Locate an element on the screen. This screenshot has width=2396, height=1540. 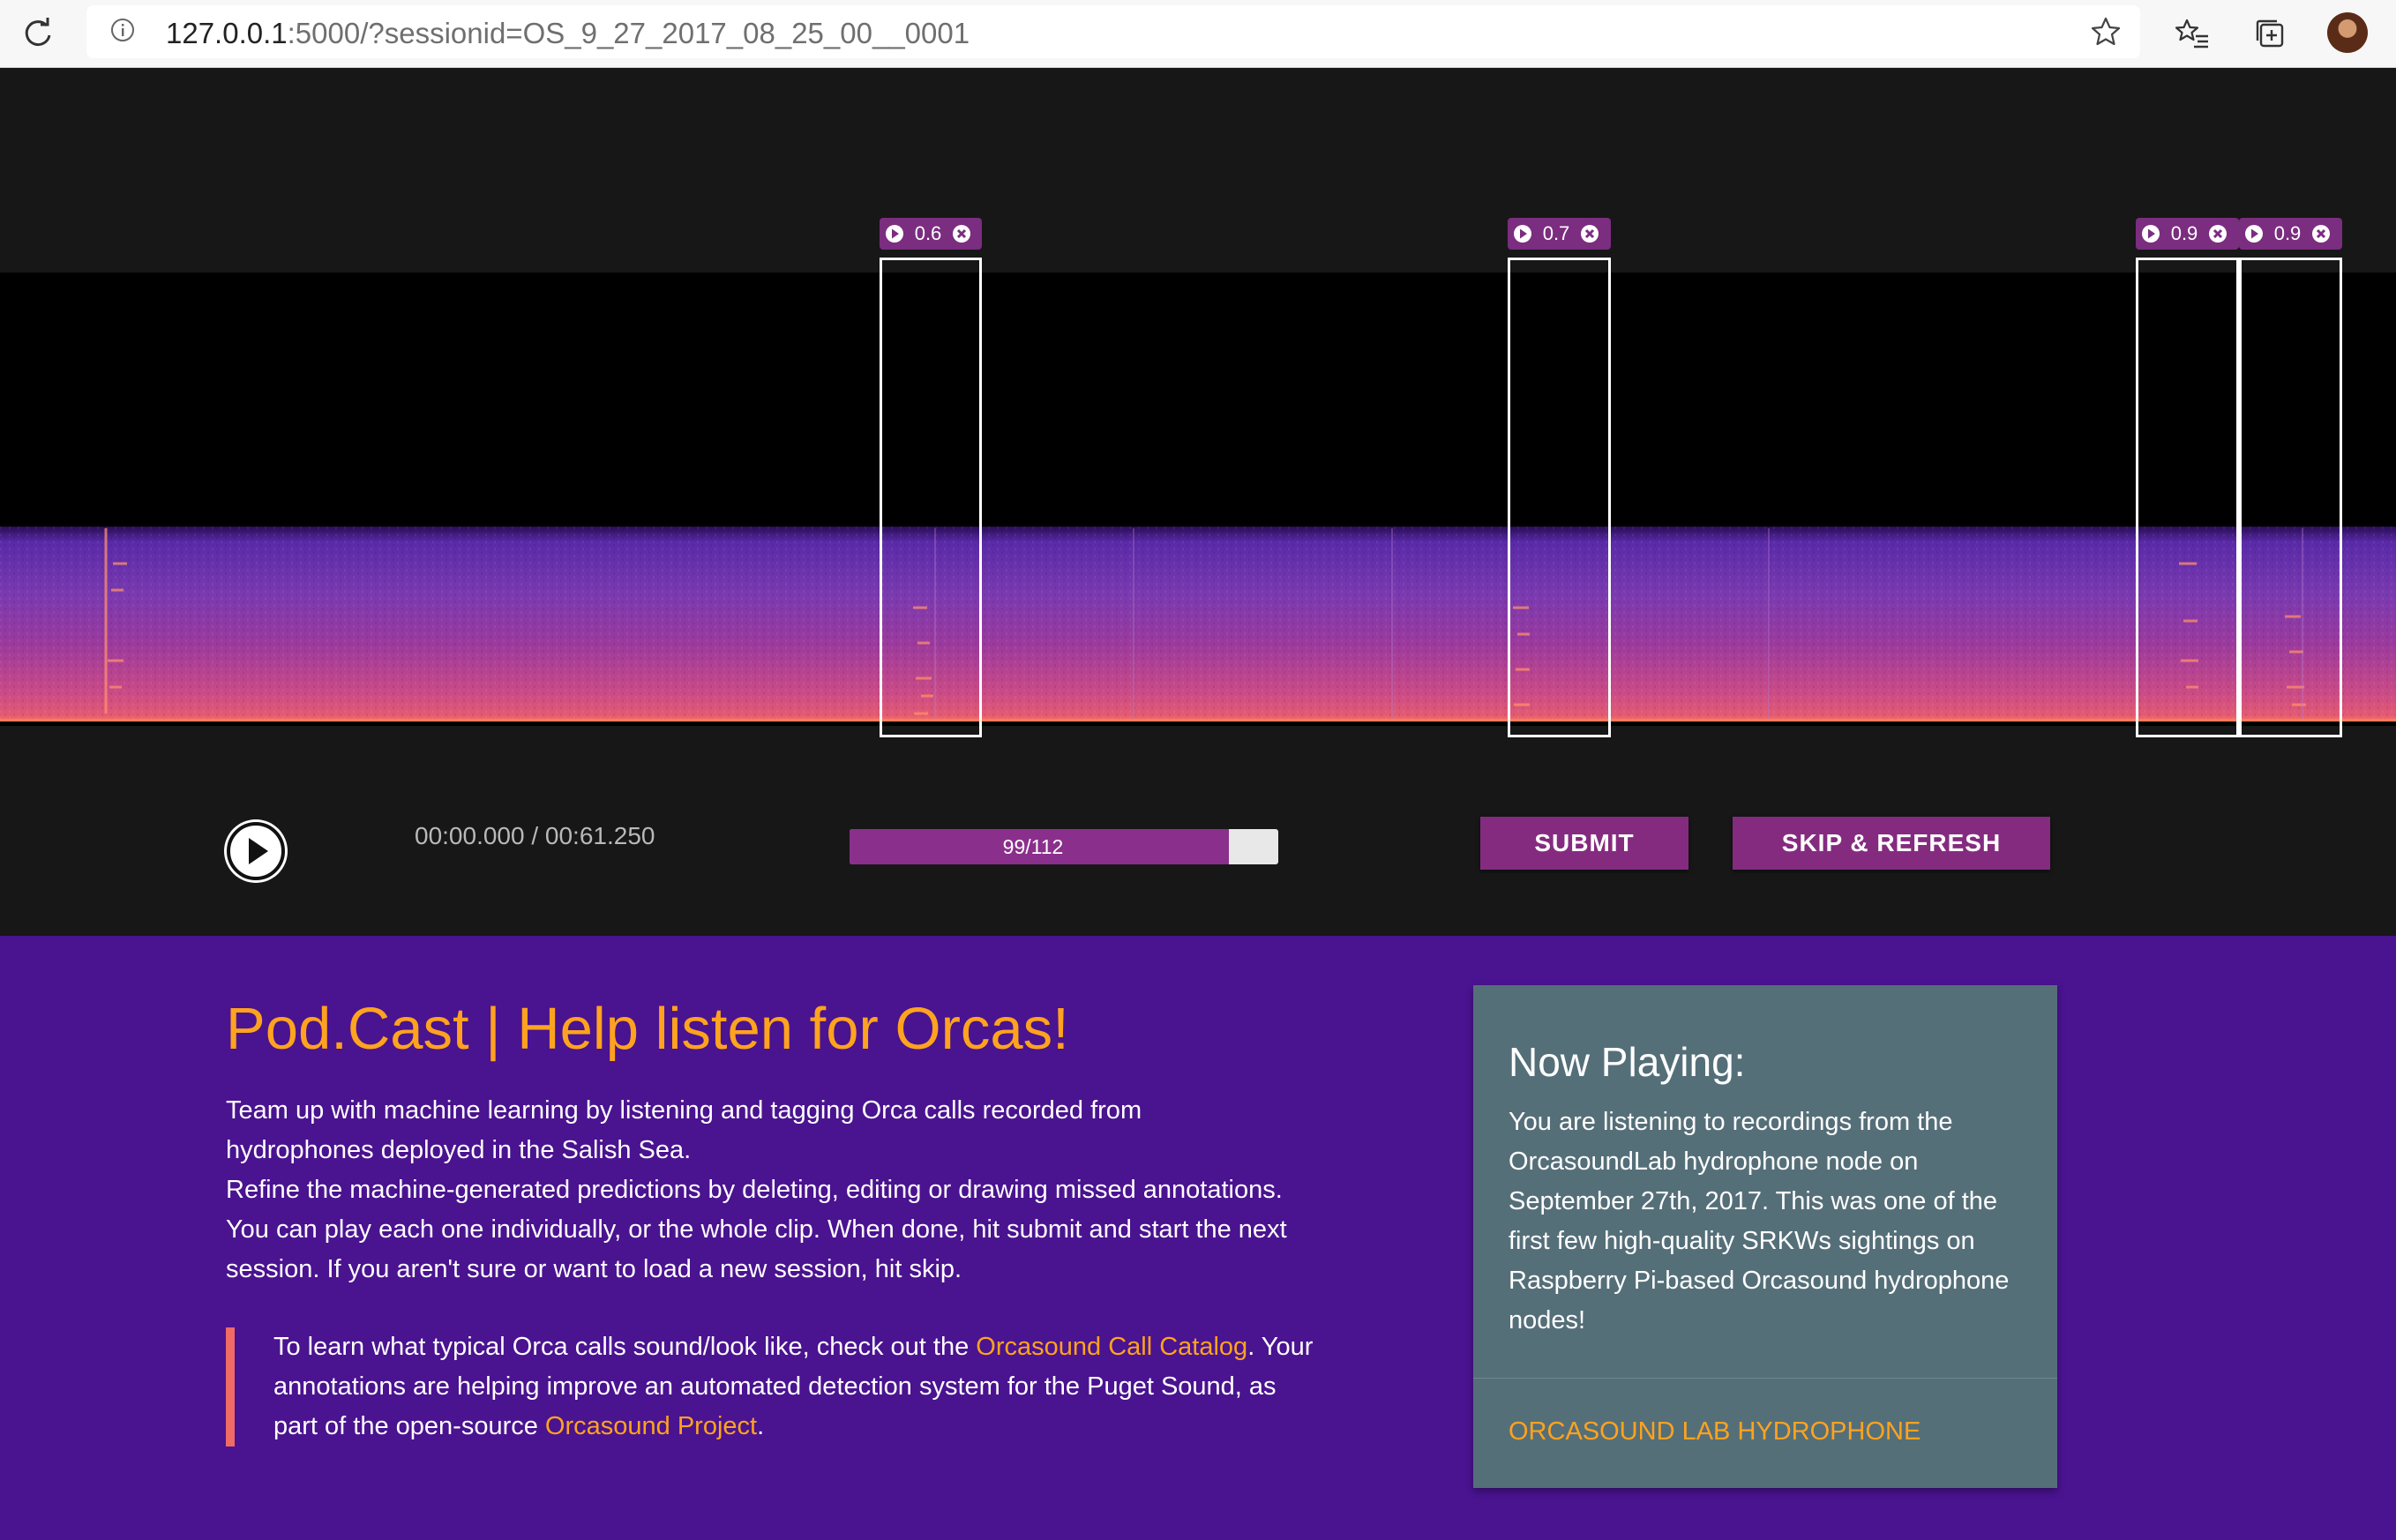
reload-icon is located at coordinates (37, 33).